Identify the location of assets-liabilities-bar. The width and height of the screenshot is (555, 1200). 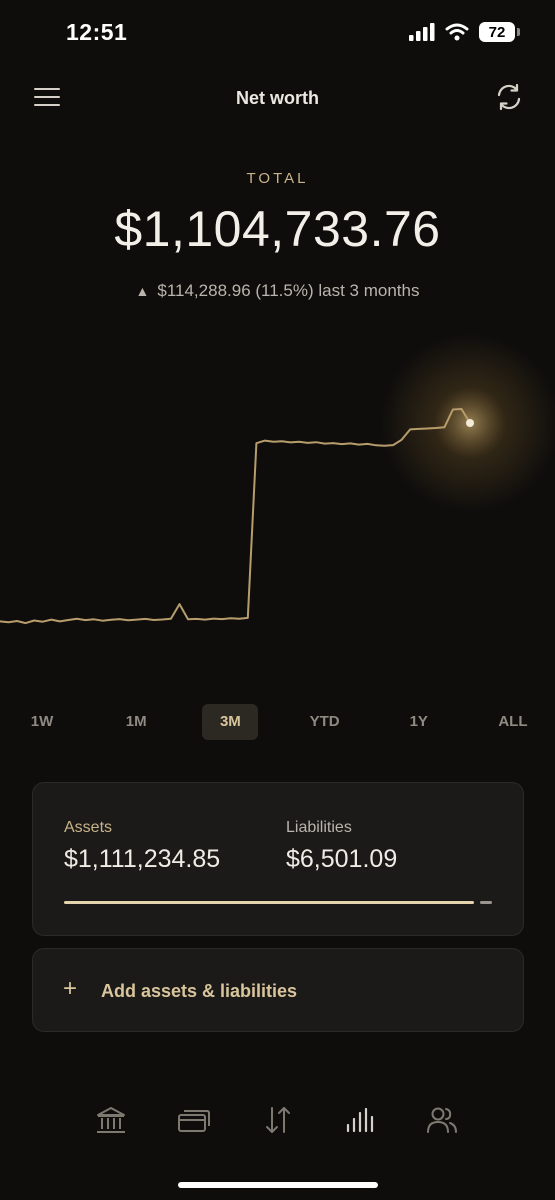
(278, 902).